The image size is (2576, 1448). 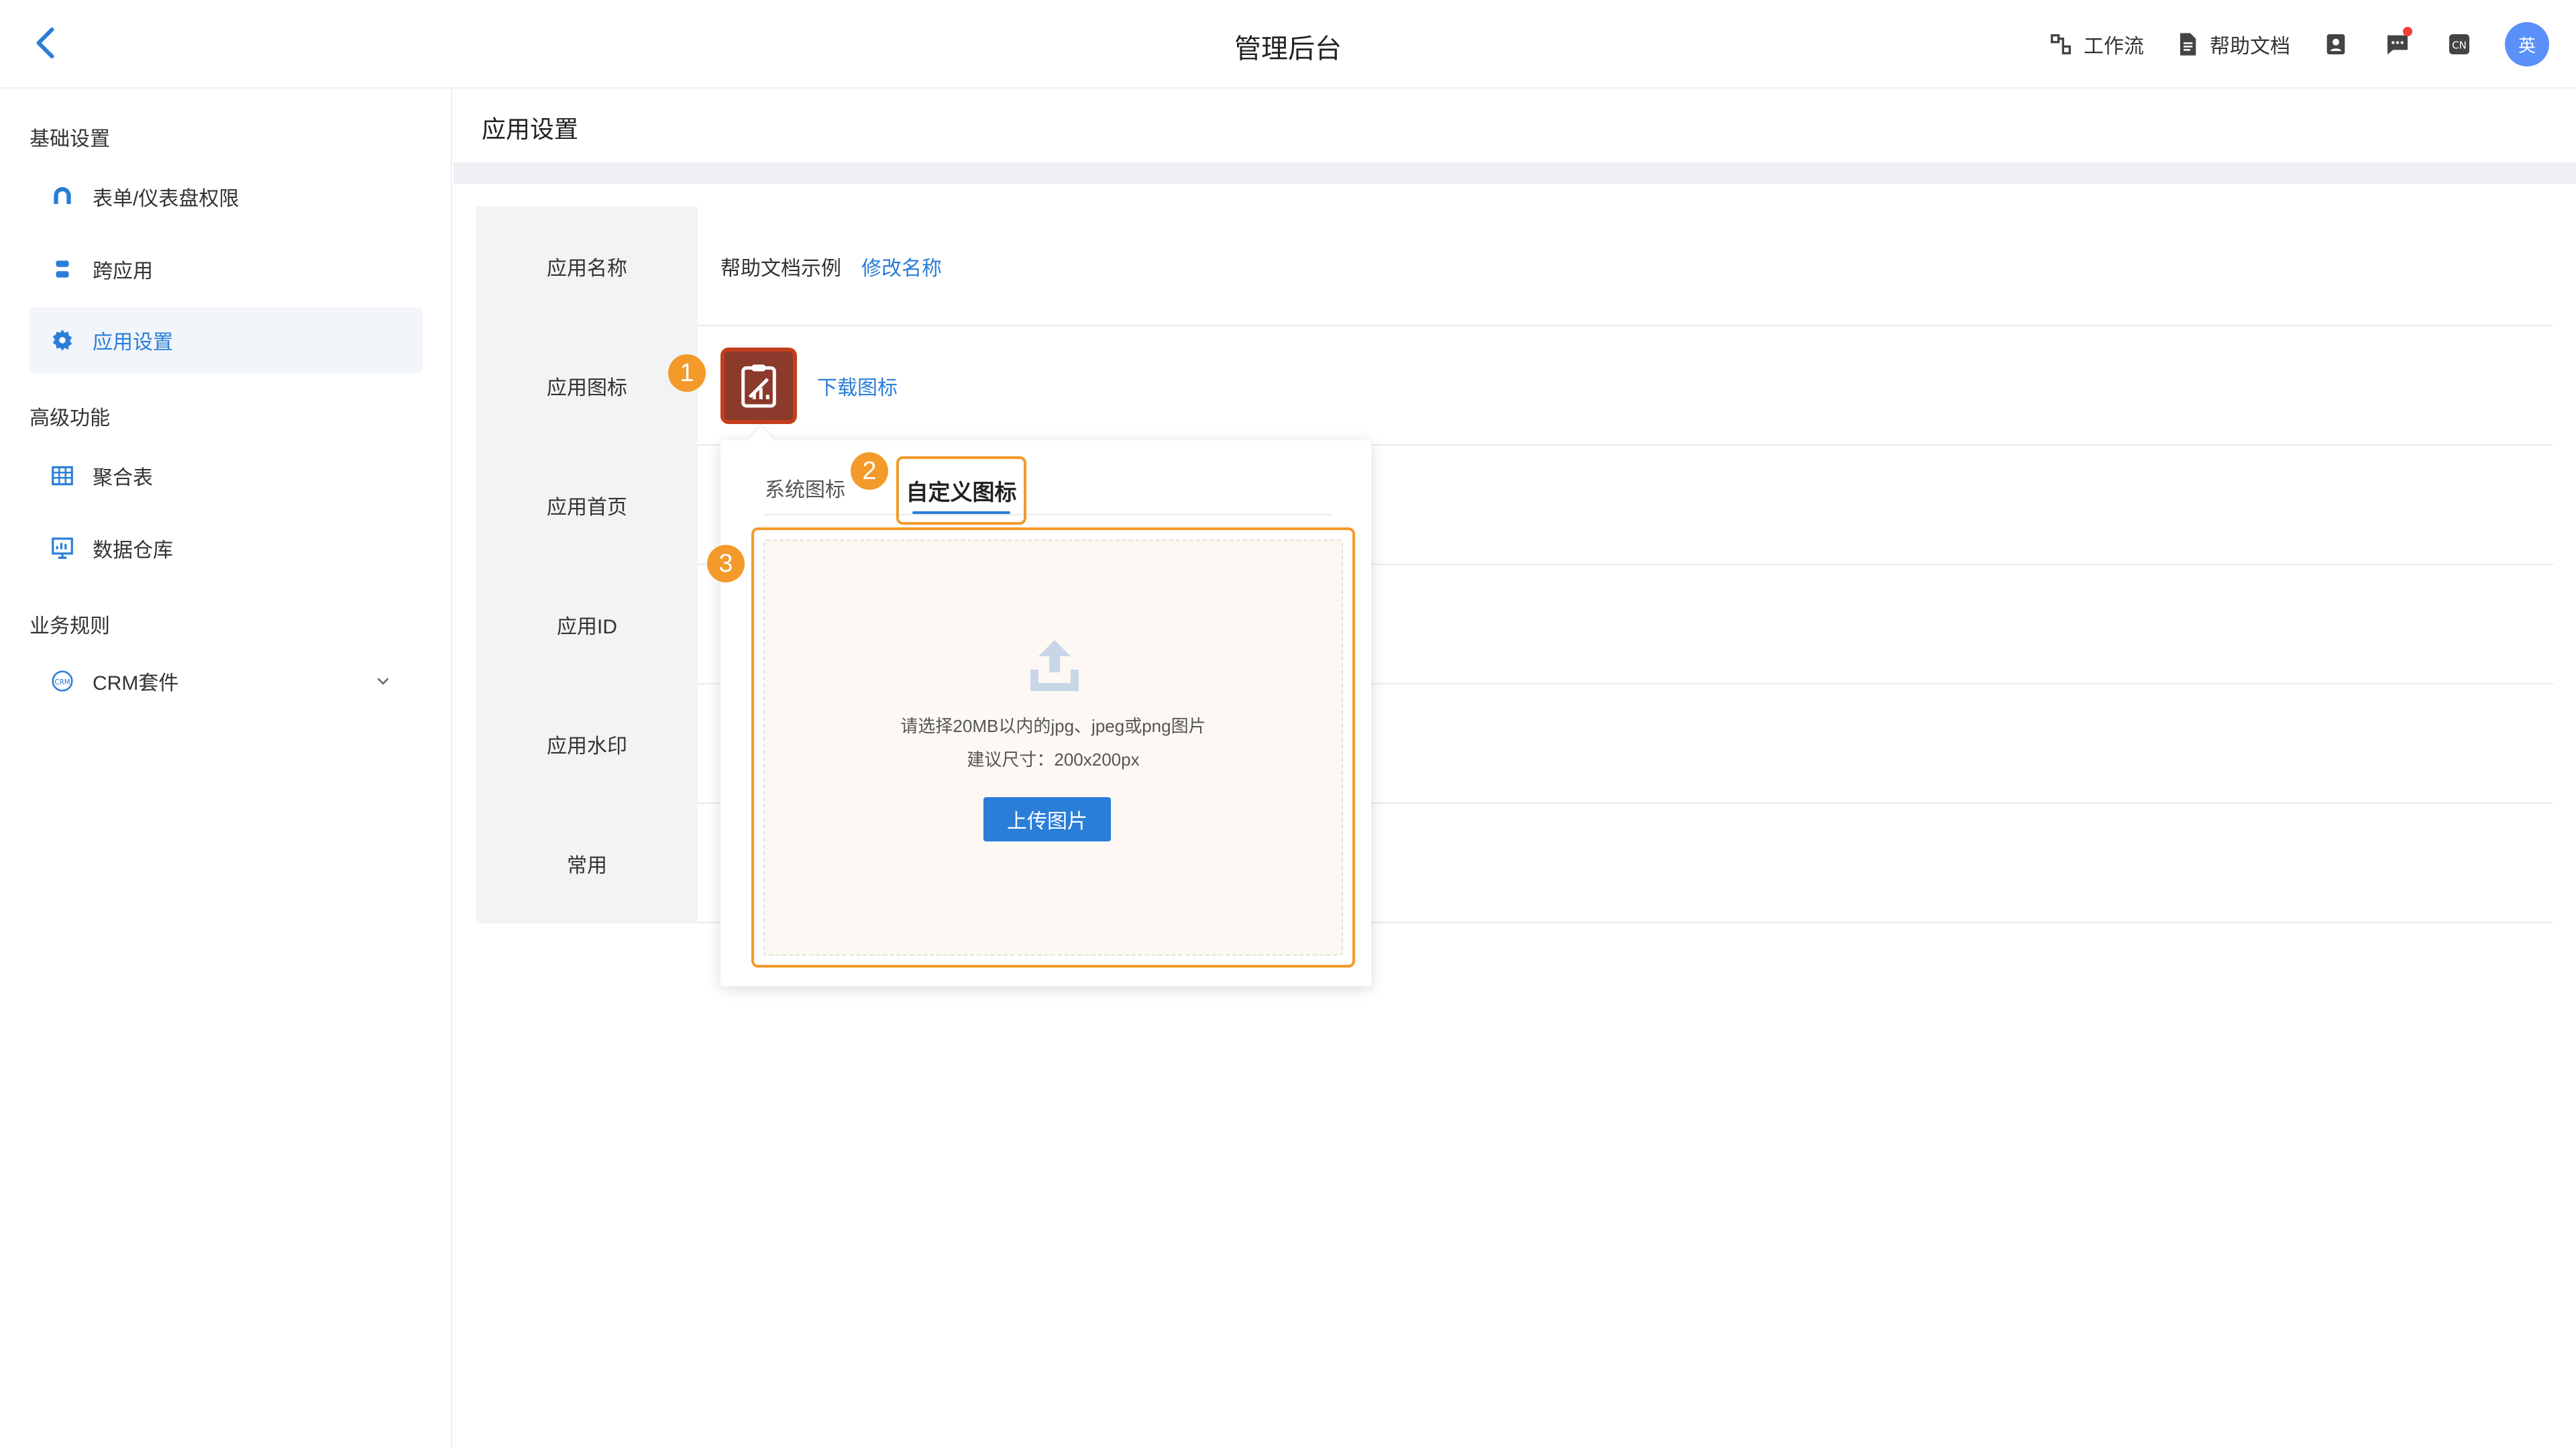 What do you see at coordinates (687, 373) in the screenshot?
I see `step-marker-1: 1` at bounding box center [687, 373].